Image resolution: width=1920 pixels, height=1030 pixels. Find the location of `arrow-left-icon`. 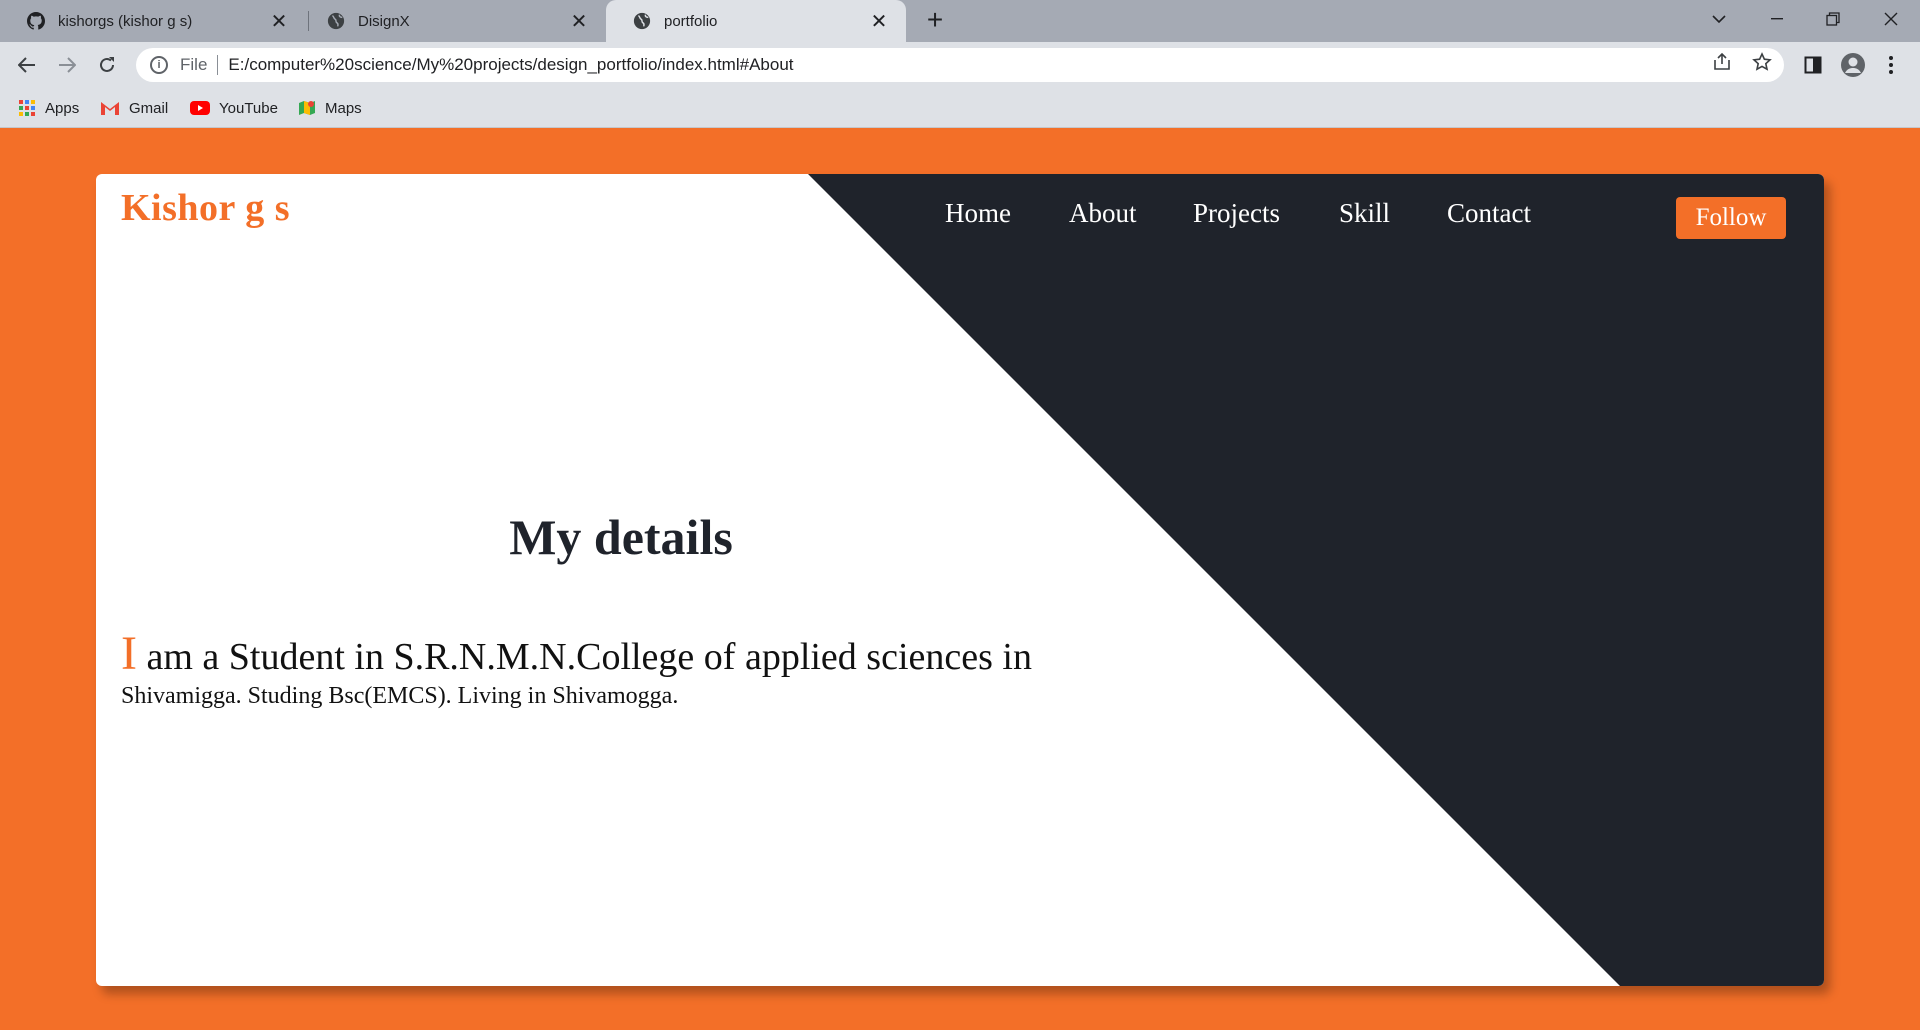

arrow-left-icon is located at coordinates (26, 65).